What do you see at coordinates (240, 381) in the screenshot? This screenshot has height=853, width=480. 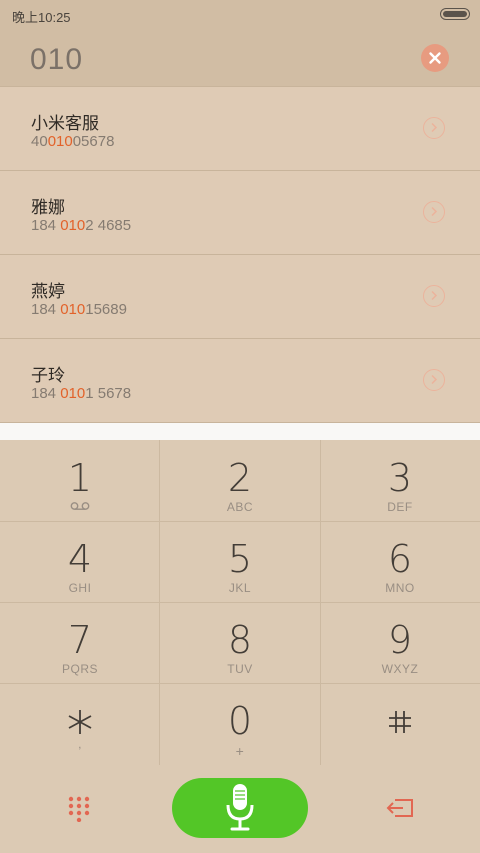 I see `contact-result-row: 子玲 184 0101 5678` at bounding box center [240, 381].